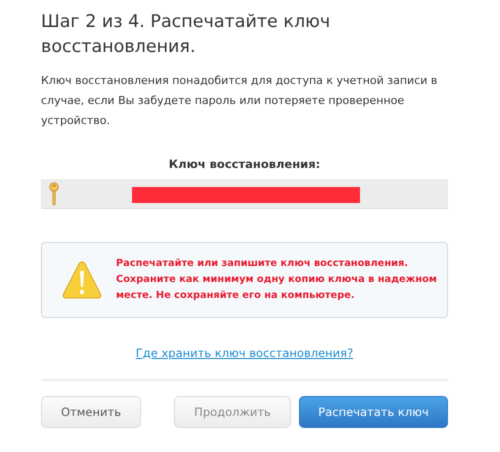 Image resolution: width=500 pixels, height=452 pixels. What do you see at coordinates (54, 194) in the screenshot?
I see `key-icon` at bounding box center [54, 194].